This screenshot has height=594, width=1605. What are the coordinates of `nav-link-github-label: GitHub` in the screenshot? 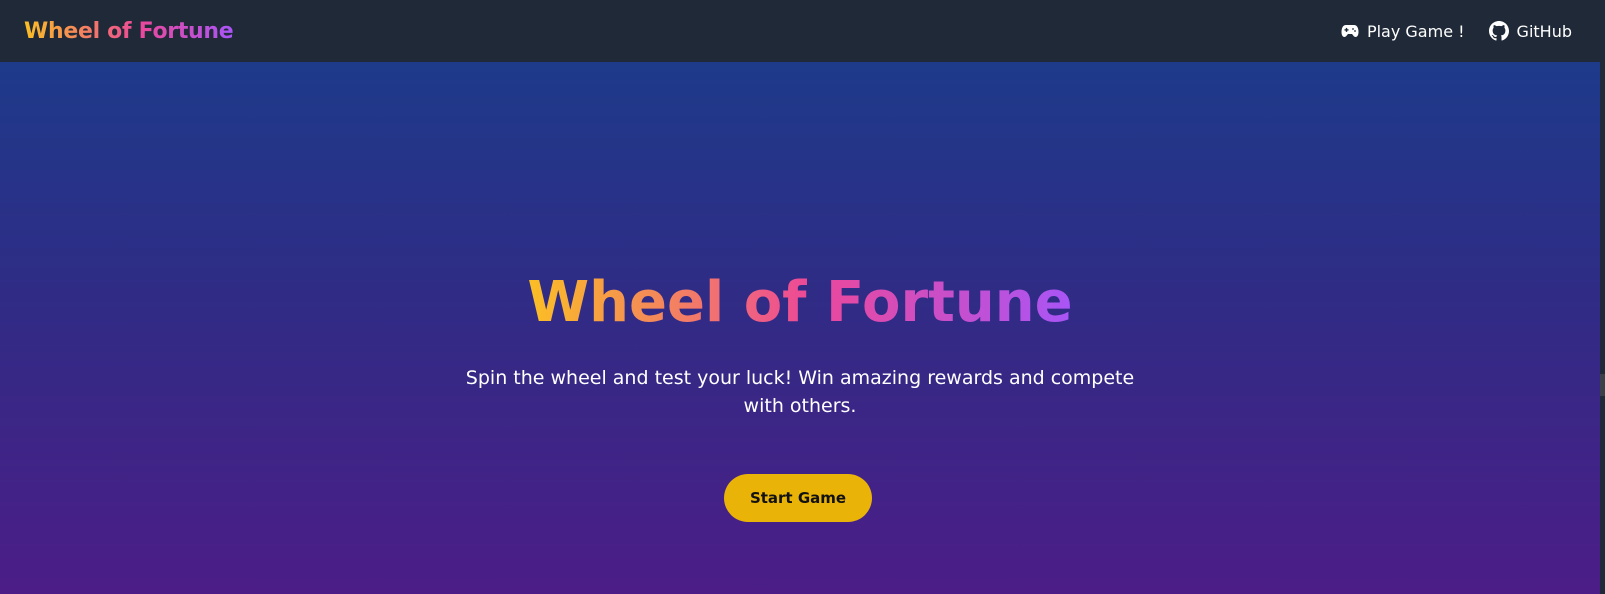 It's located at (1544, 31).